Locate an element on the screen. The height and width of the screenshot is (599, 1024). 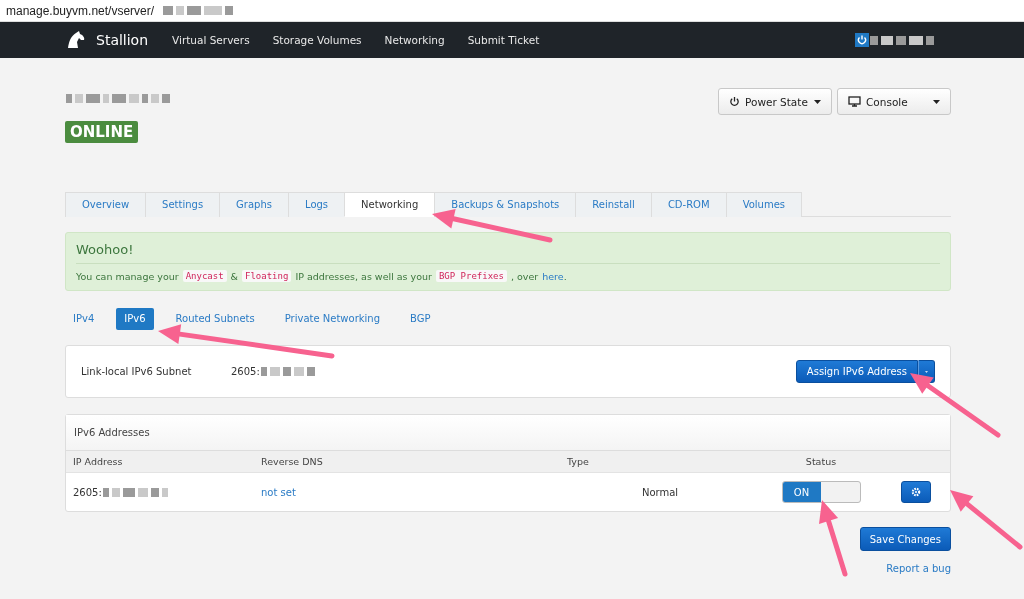
subnet-value: 2605: is located at coordinates (245, 371).